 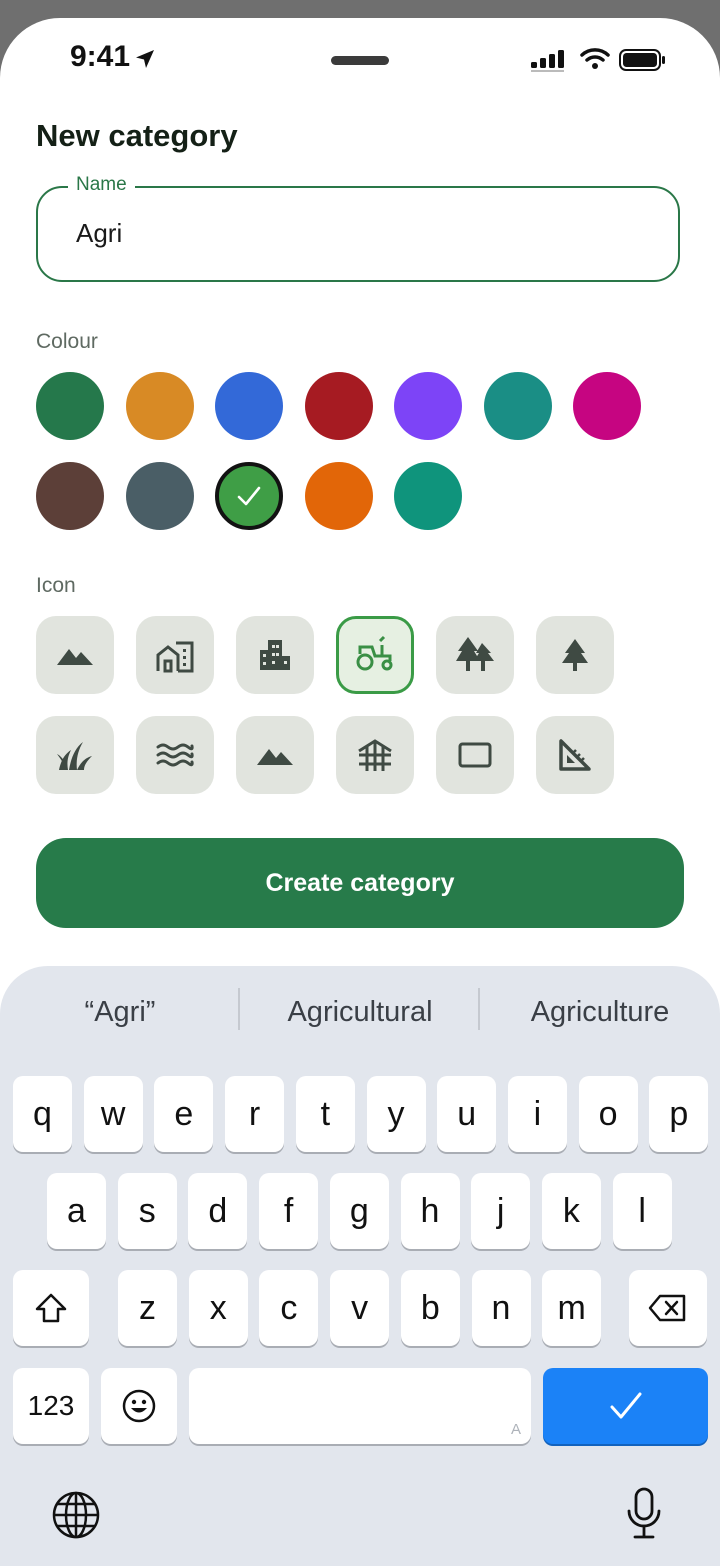 What do you see at coordinates (42, 1114) in the screenshot?
I see `key-q: q` at bounding box center [42, 1114].